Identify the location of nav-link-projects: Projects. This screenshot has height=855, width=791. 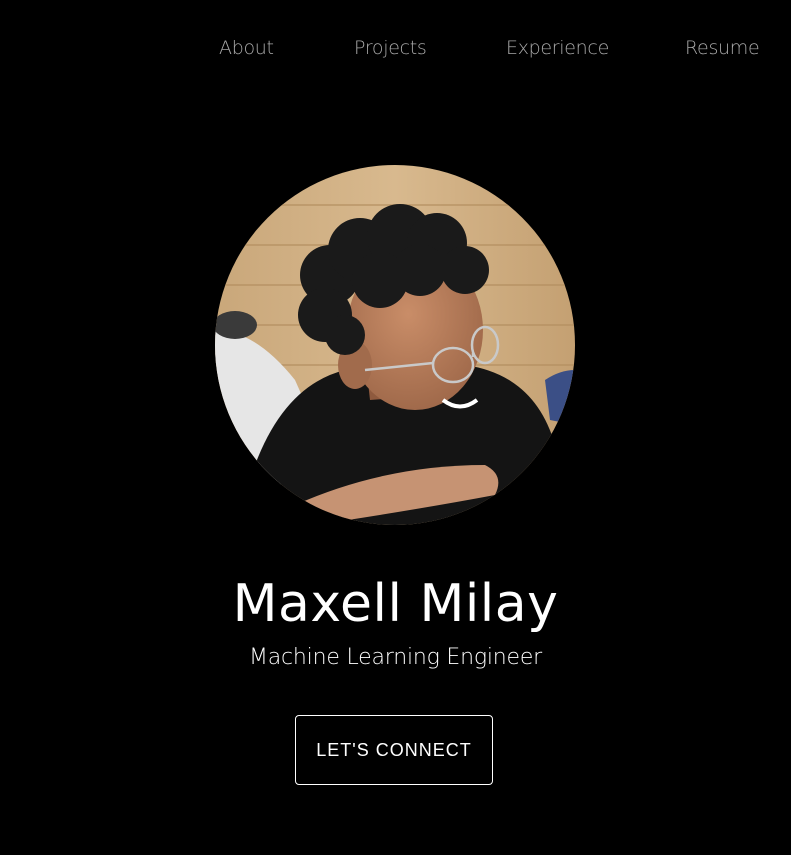
(390, 48).